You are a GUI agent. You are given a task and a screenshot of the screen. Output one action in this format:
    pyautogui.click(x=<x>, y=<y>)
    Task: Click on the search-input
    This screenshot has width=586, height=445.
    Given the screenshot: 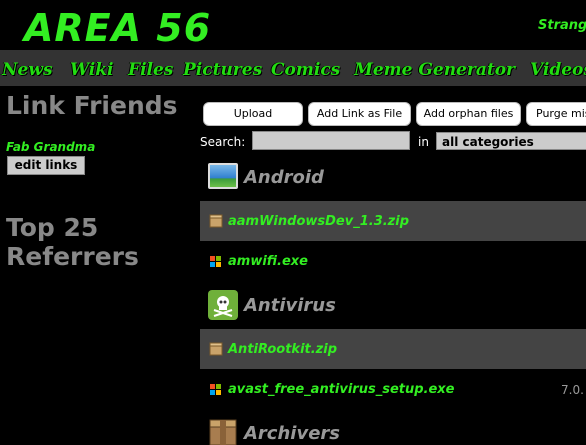 What is the action you would take?
    pyautogui.click(x=331, y=140)
    